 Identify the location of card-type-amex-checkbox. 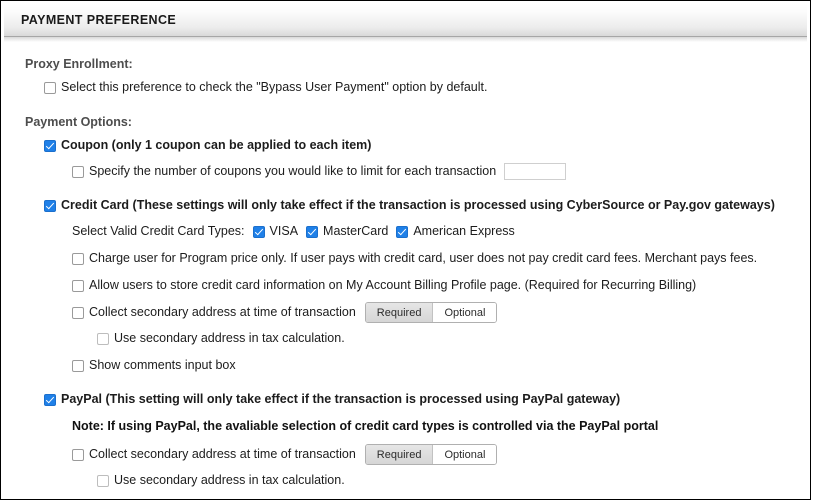
(402, 231).